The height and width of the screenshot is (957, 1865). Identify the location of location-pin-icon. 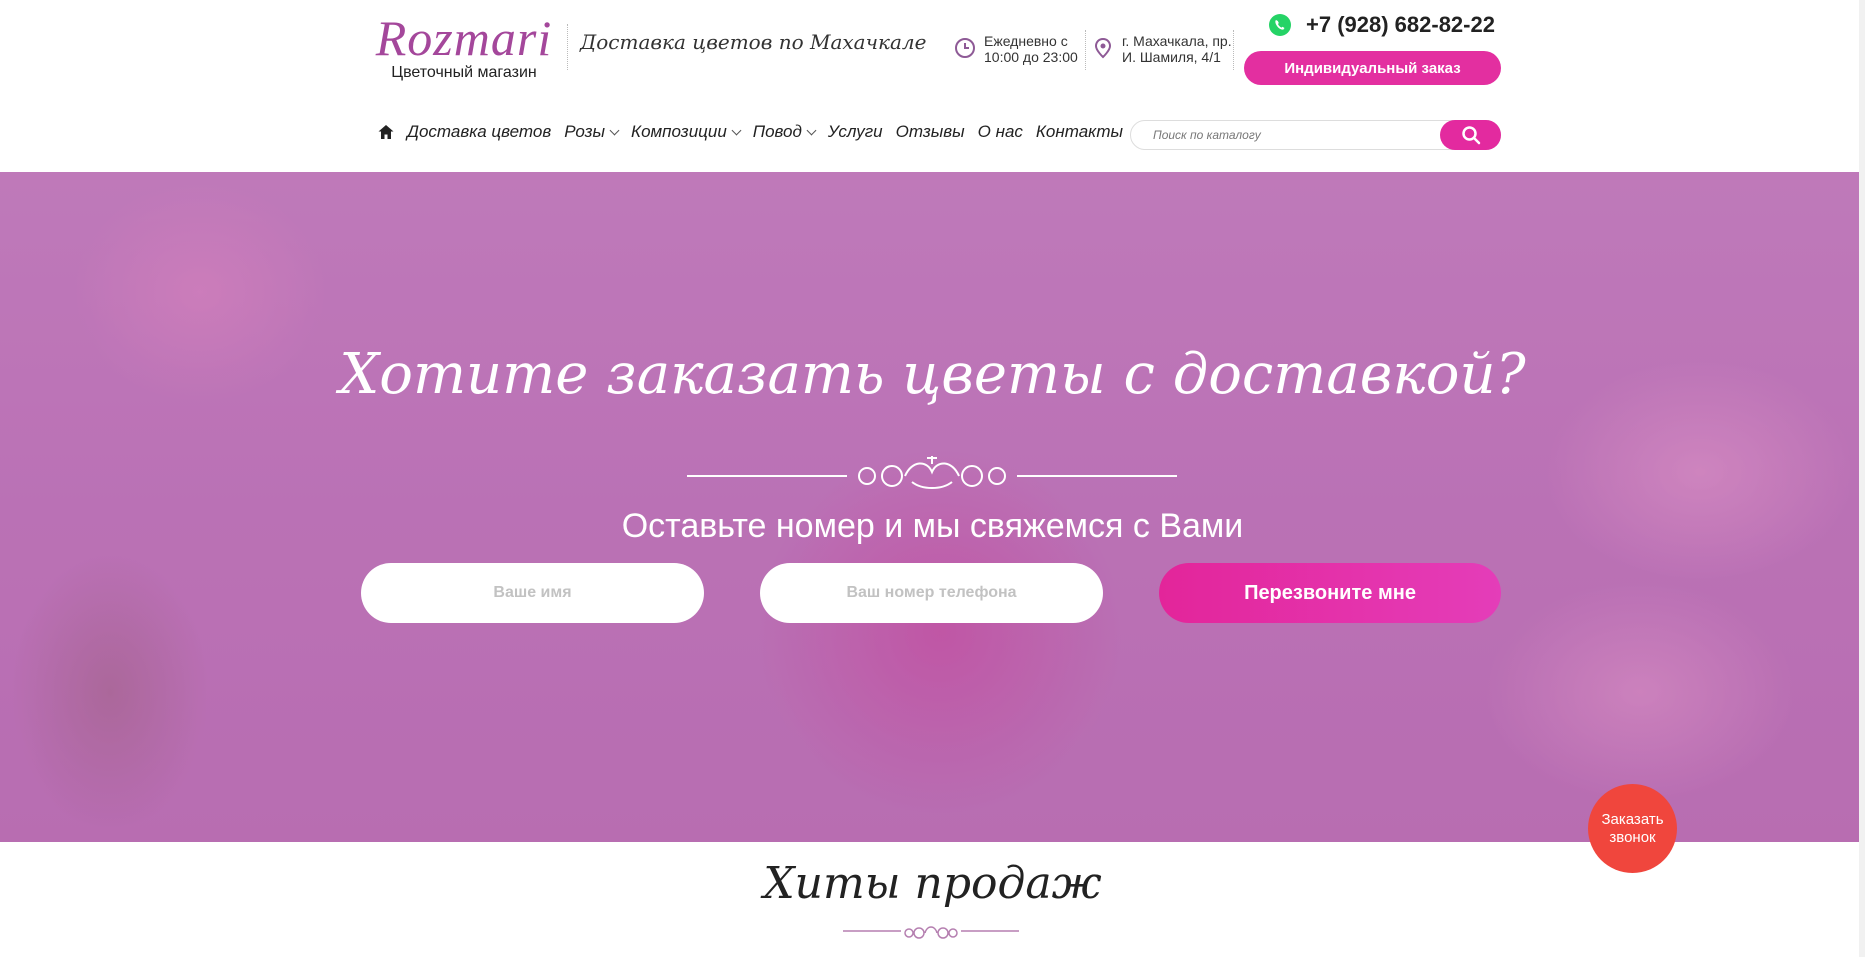
(1103, 48).